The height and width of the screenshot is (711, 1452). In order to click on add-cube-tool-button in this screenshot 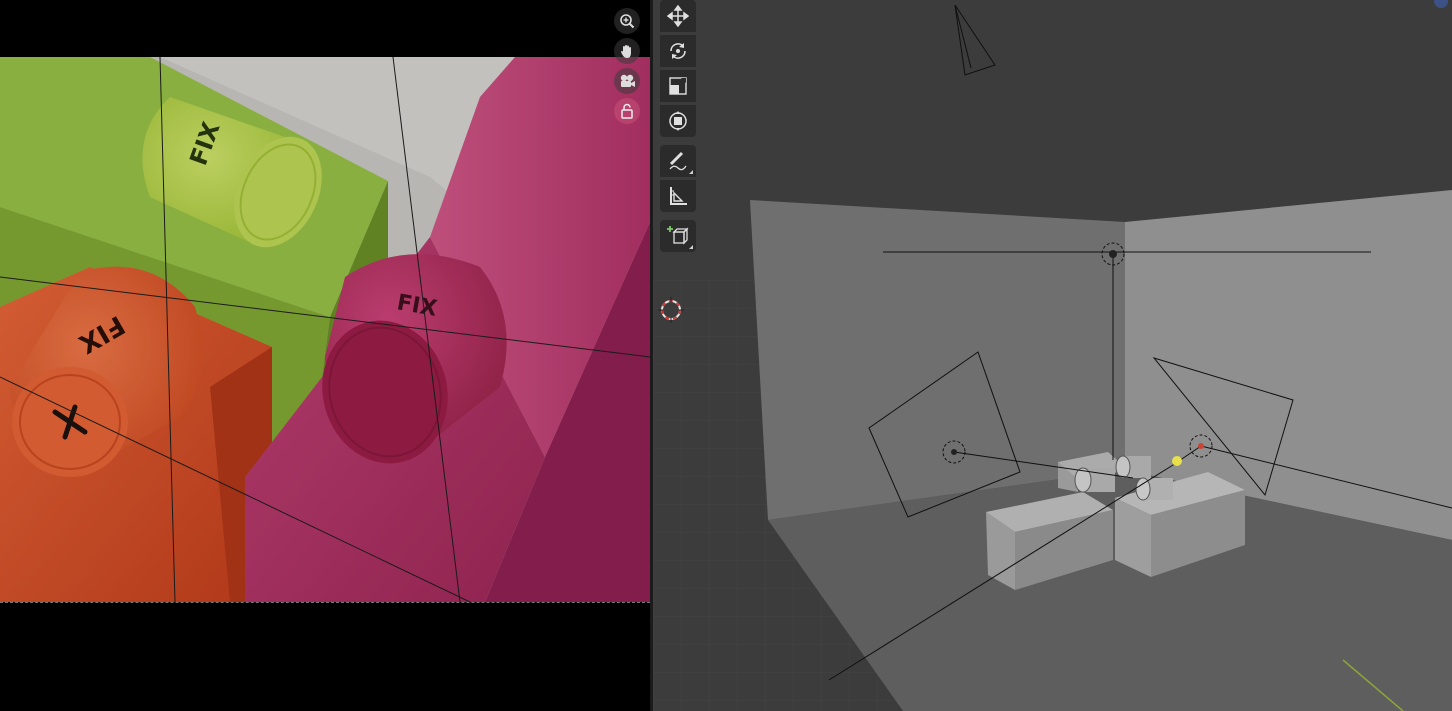, I will do `click(678, 236)`.